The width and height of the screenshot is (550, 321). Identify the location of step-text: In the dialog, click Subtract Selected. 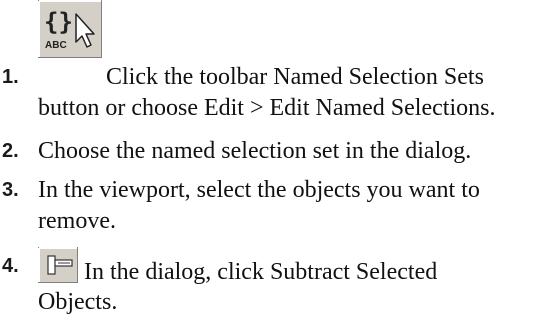
(293, 267).